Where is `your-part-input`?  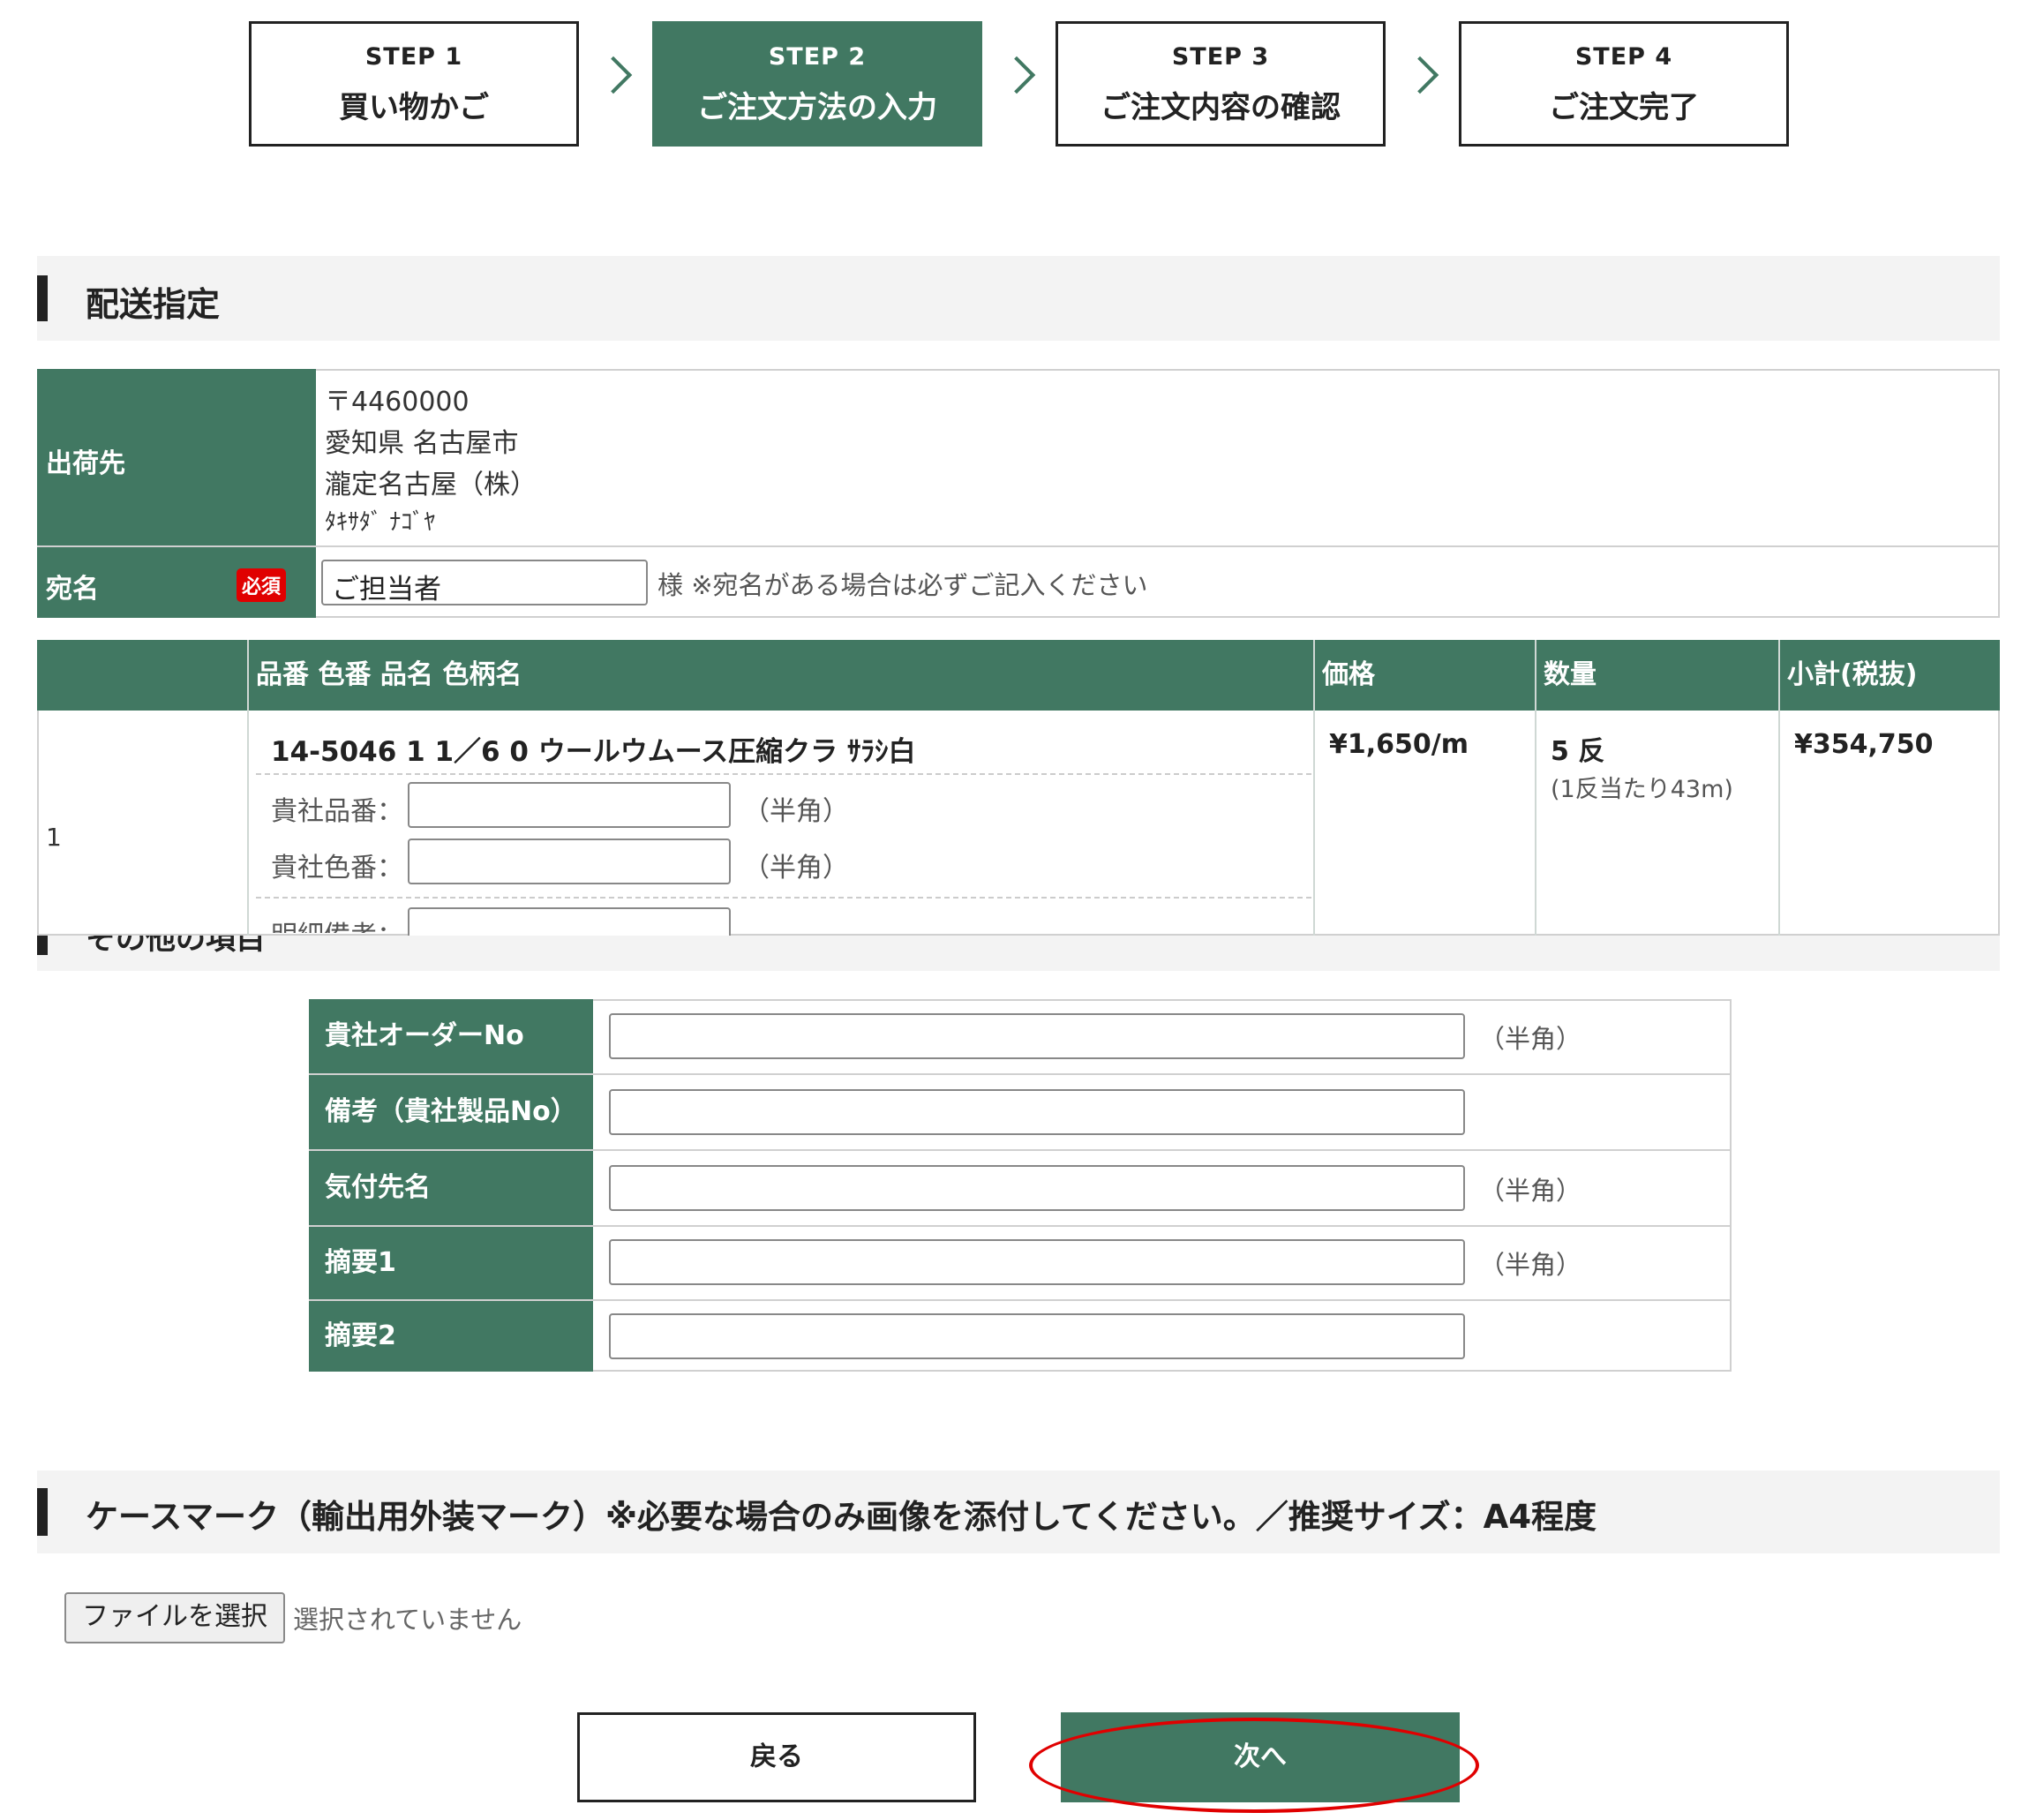
your-part-input is located at coordinates (569, 805).